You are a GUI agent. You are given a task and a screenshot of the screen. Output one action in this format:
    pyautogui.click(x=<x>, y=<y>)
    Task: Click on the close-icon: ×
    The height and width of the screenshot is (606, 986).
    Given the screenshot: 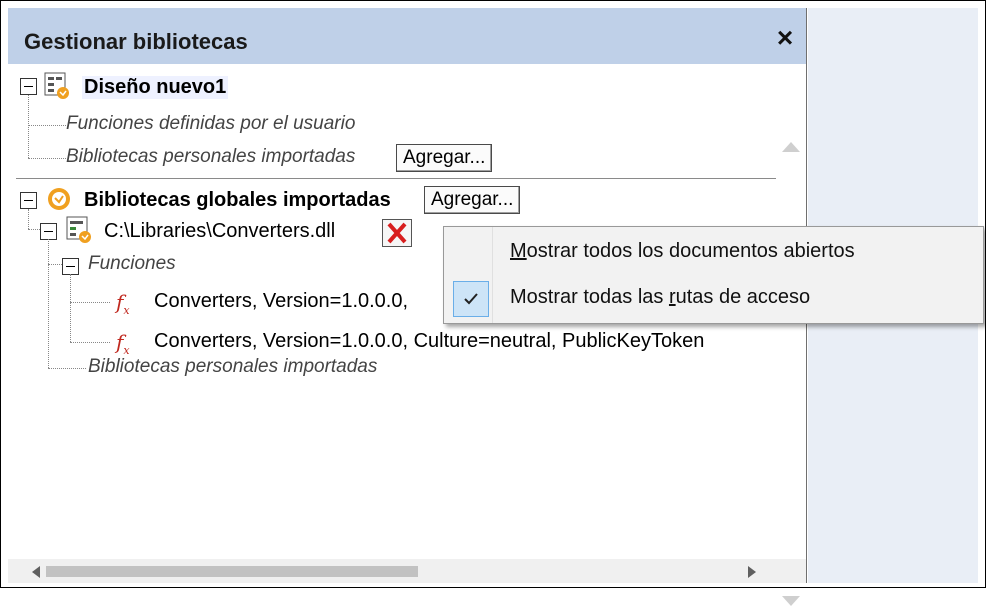 What is the action you would take?
    pyautogui.click(x=785, y=38)
    